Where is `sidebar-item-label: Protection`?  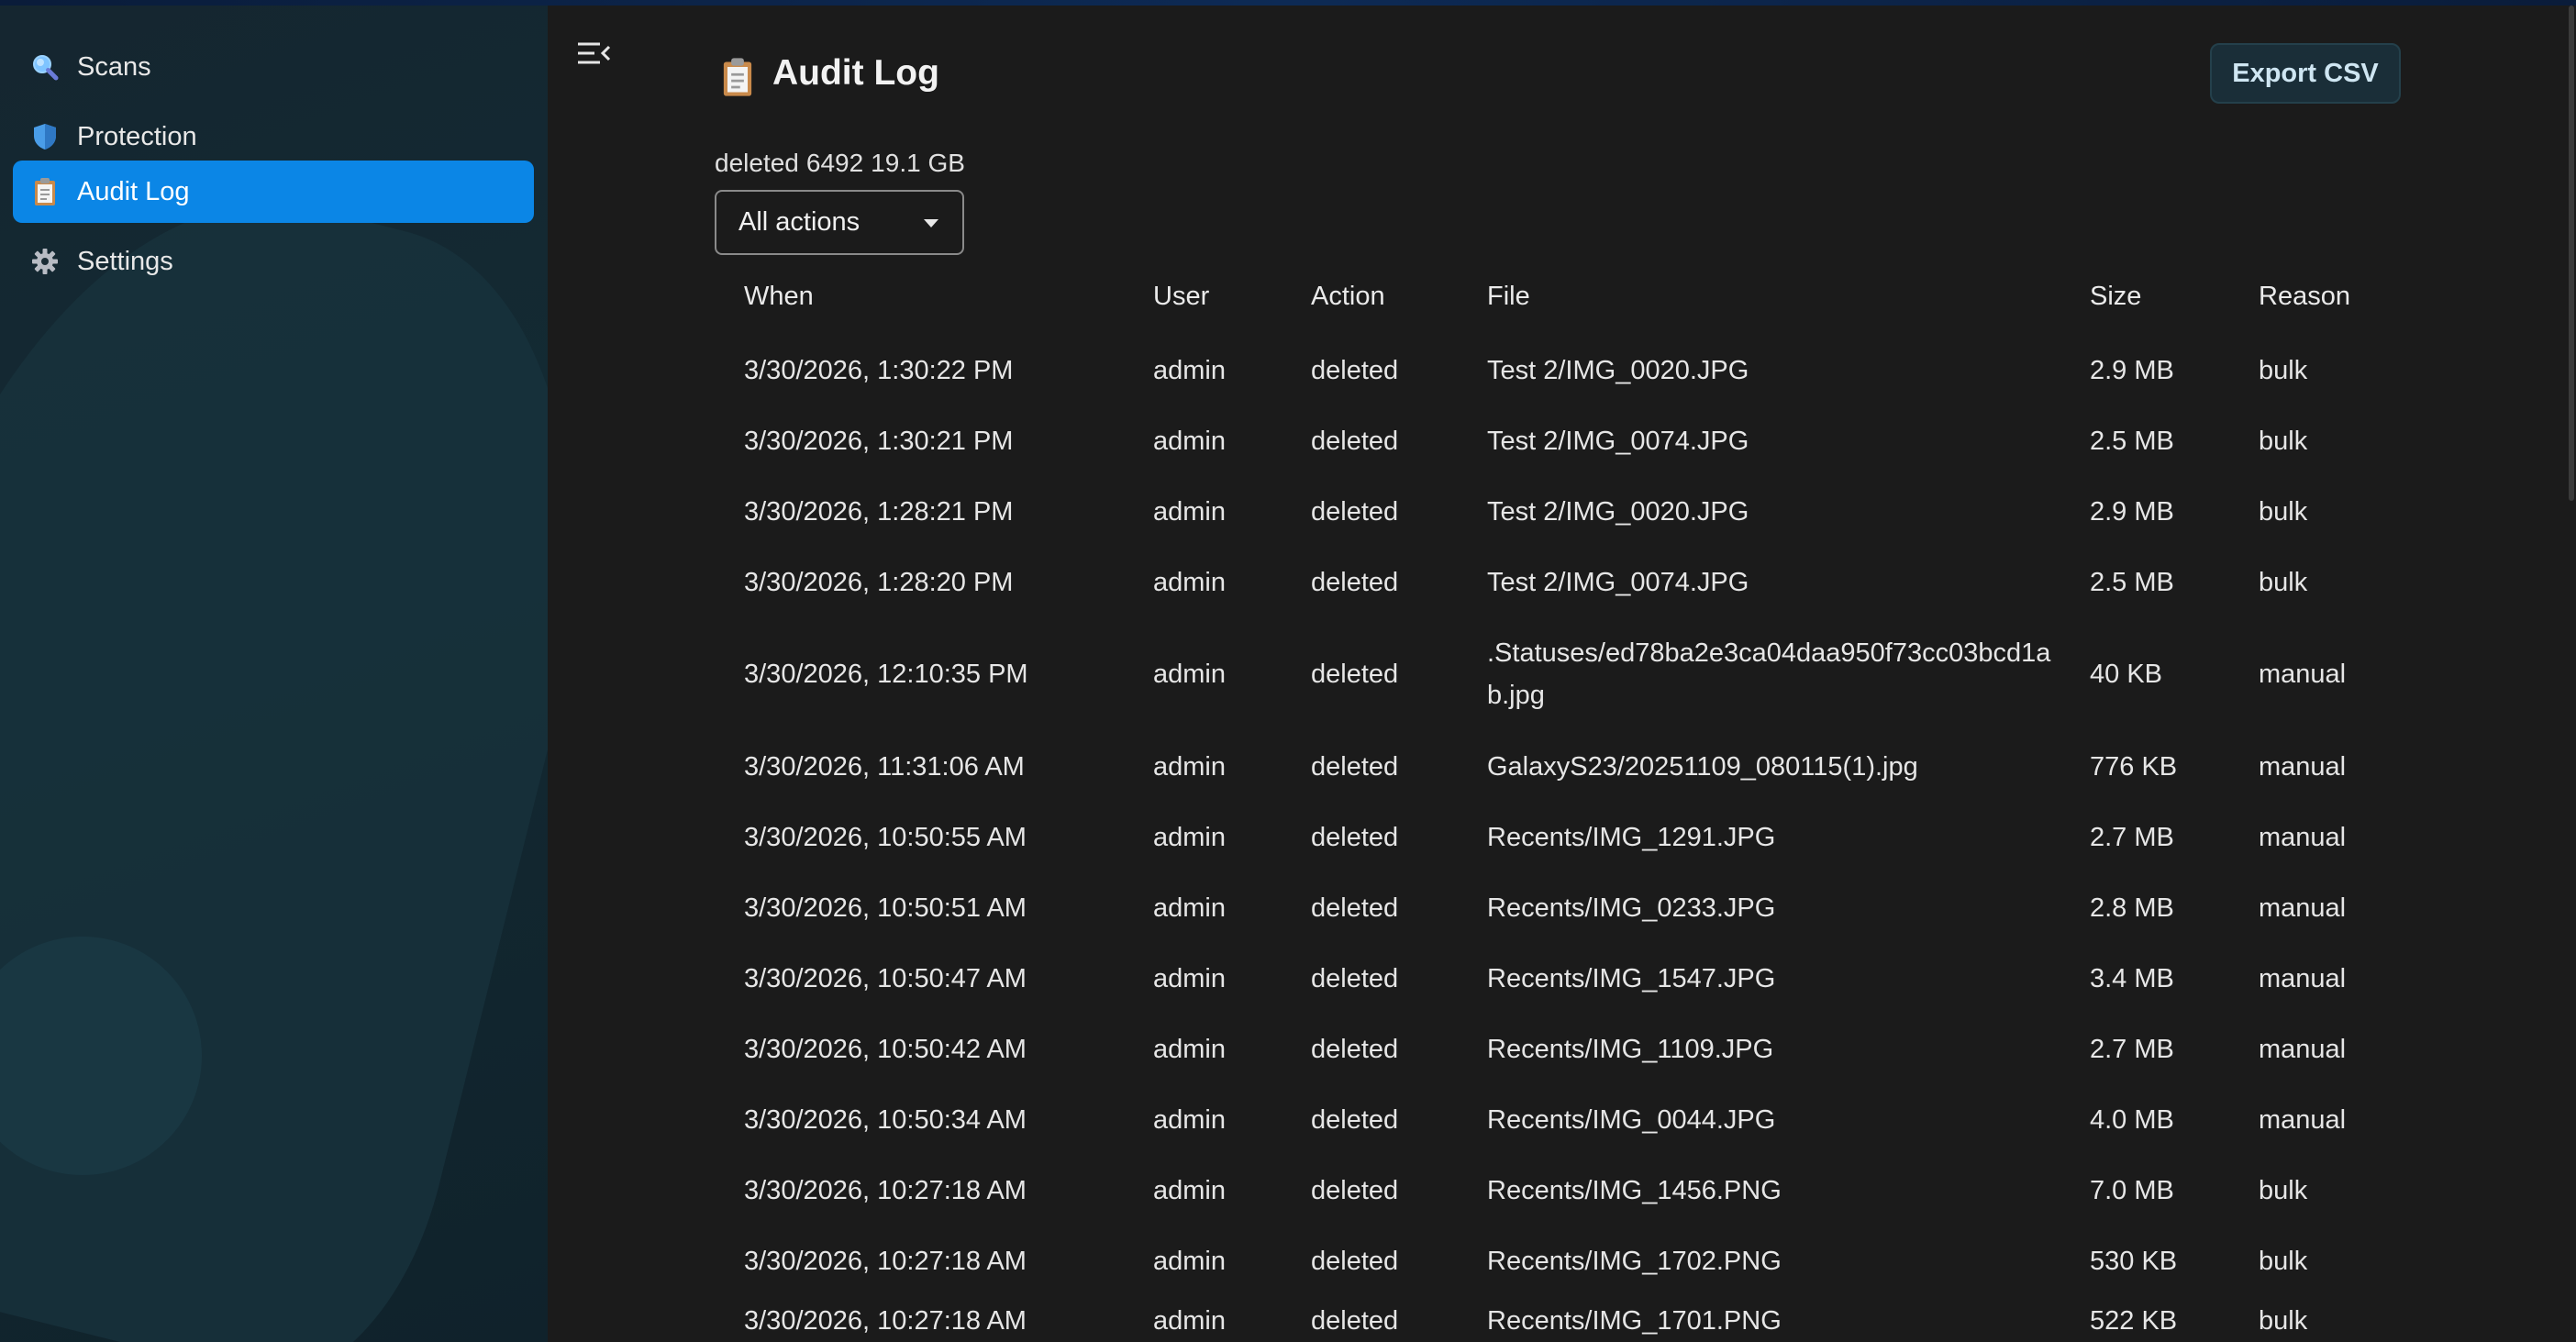 sidebar-item-label: Protection is located at coordinates (137, 136).